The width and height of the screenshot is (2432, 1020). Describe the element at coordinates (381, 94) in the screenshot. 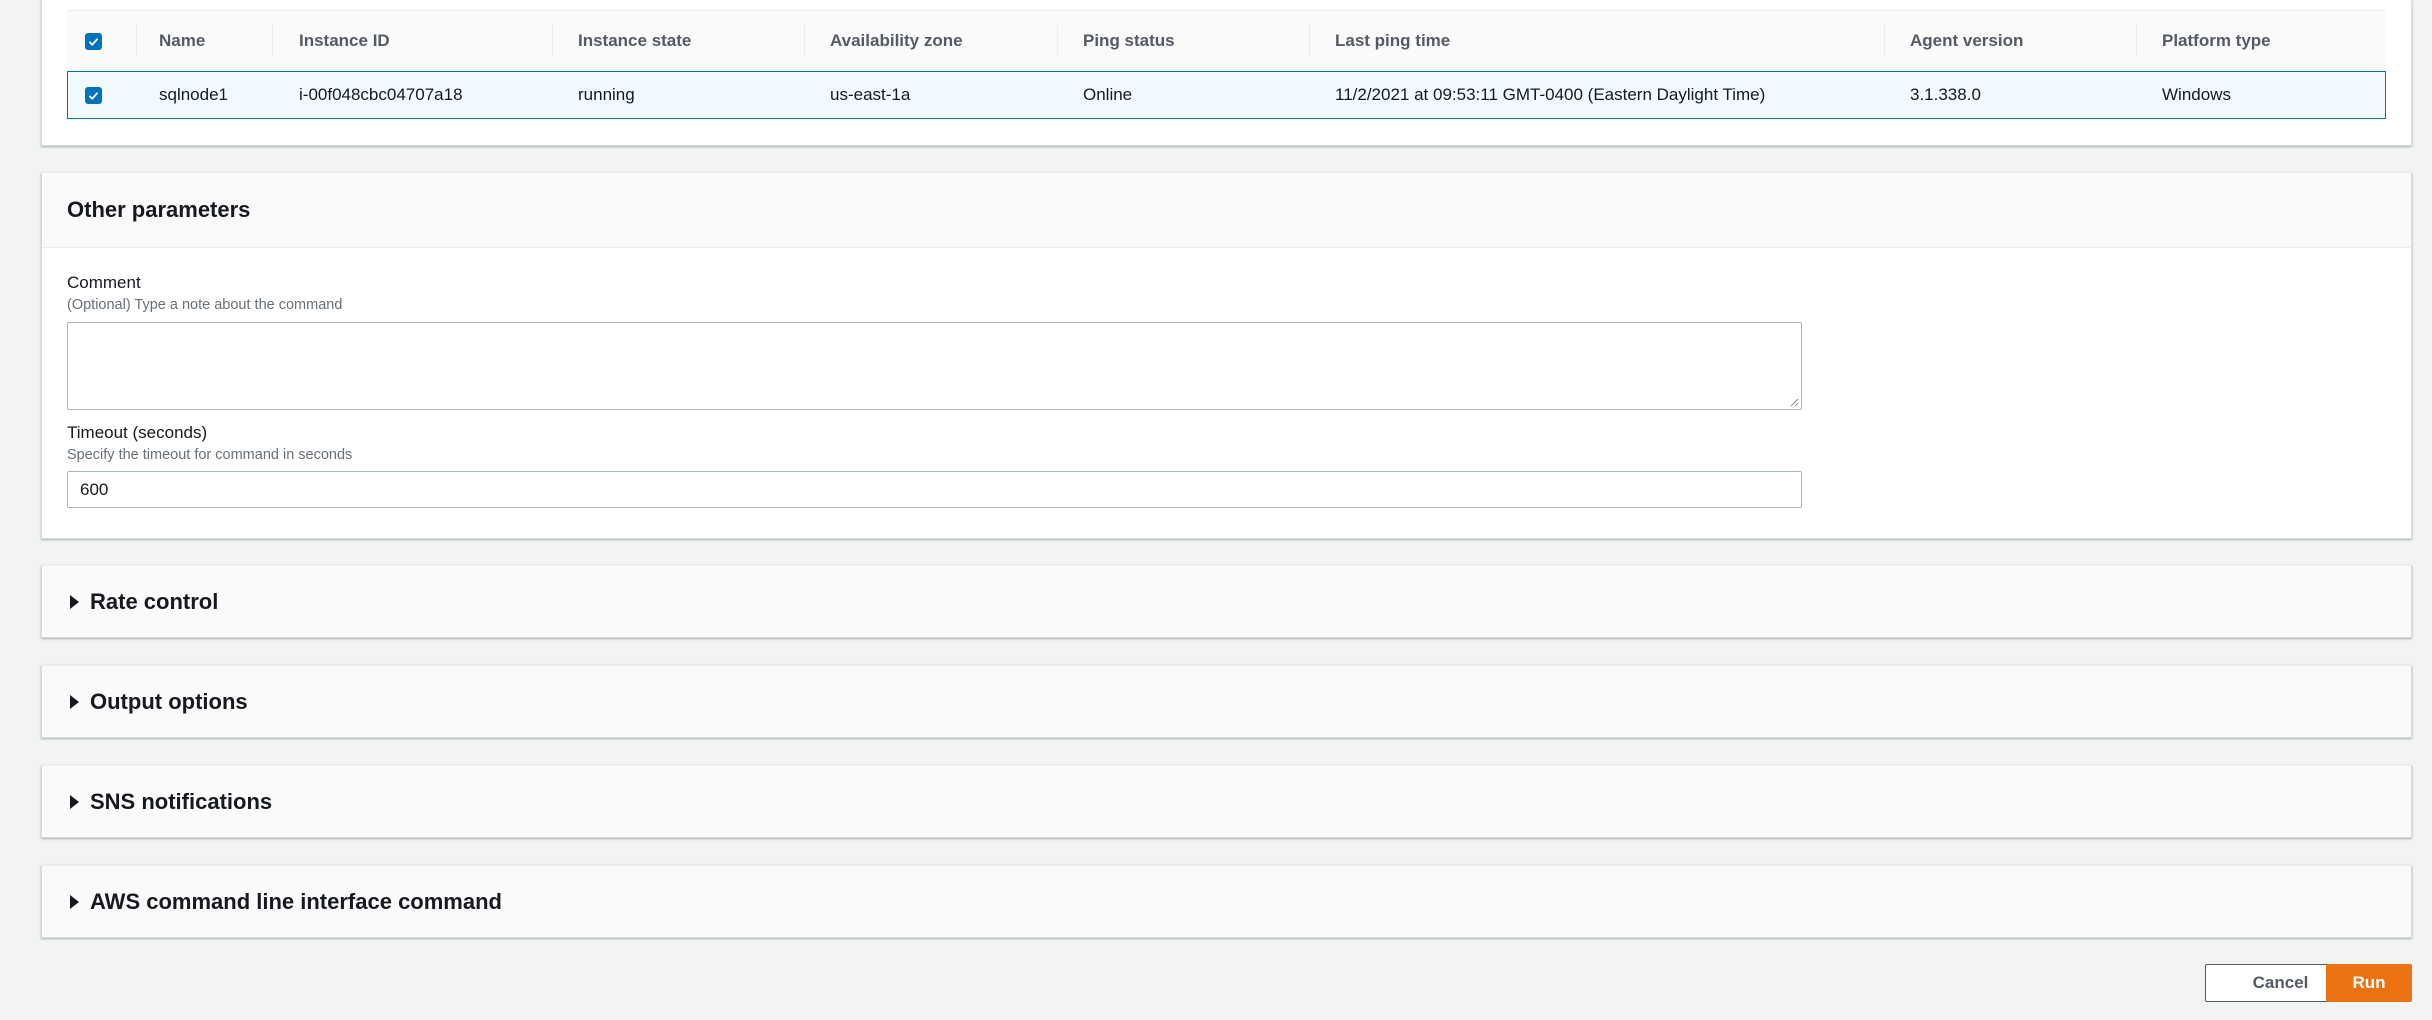

I see `cell-instance-id: i-00f048cbc04707a18` at that location.